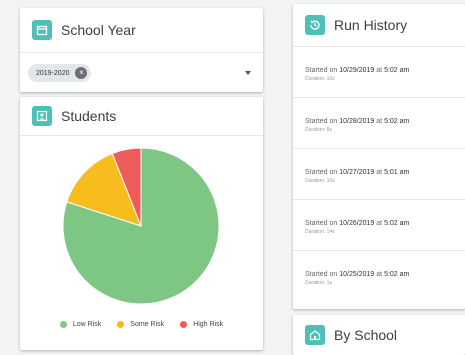 This screenshot has height=355, width=465. I want to click on by-school-header: By School, so click(379, 335).